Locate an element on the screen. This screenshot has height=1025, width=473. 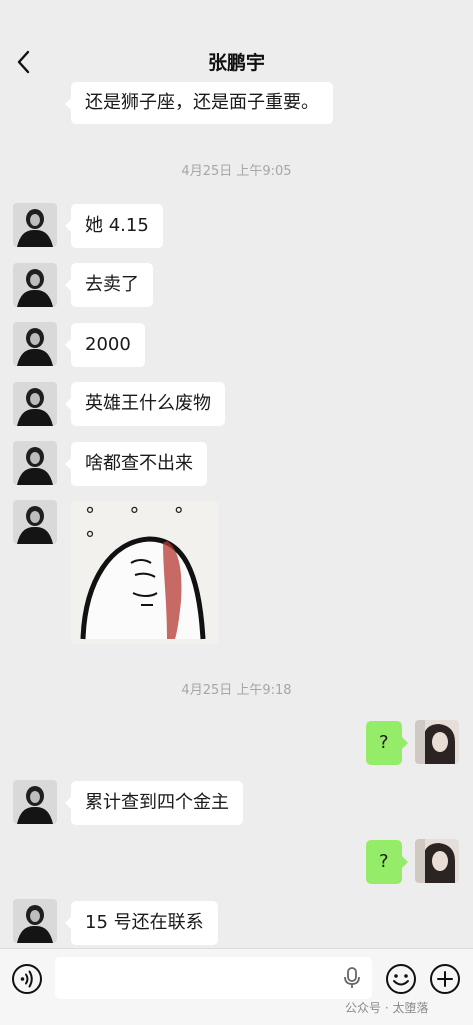
sticker-image: ° ° ° ° is located at coordinates (144, 572).